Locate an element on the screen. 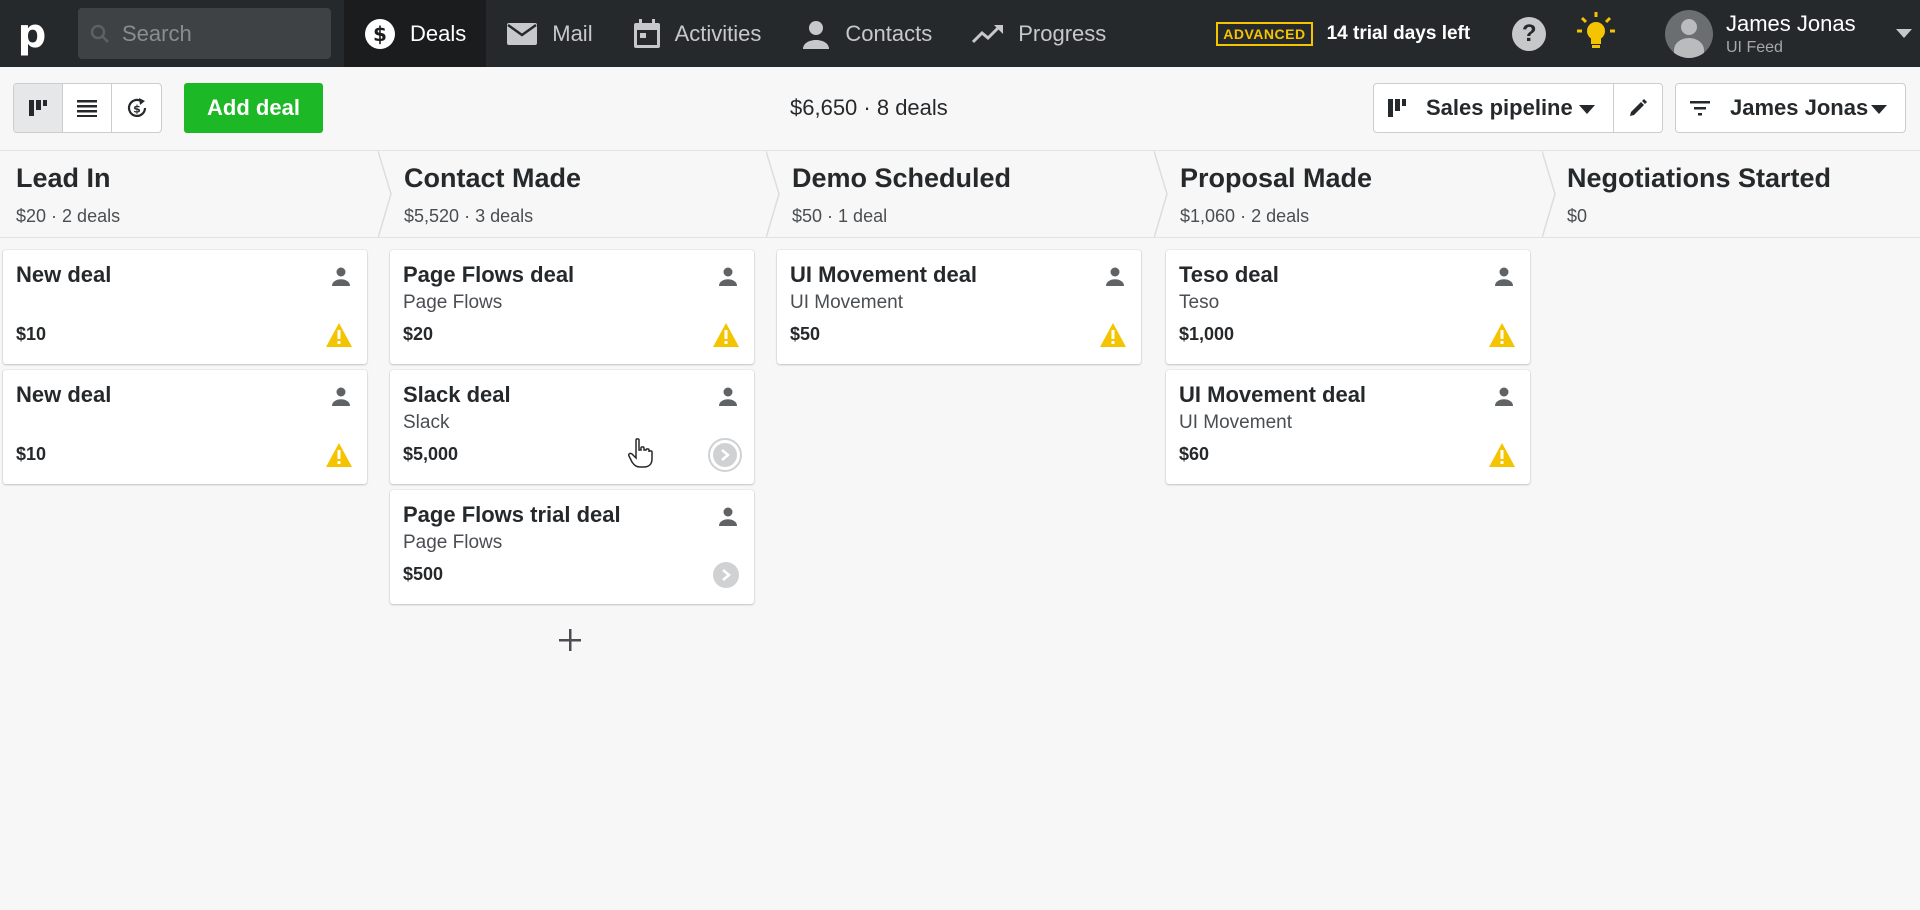  edit-pipeline-button is located at coordinates (1638, 108).